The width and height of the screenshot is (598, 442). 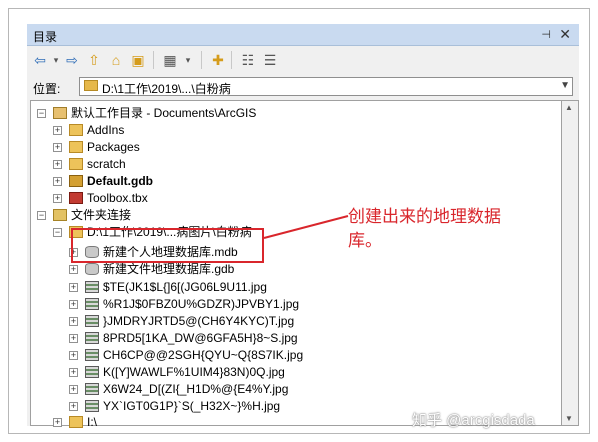 What do you see at coordinates (248, 60) in the screenshot?
I see `tree-icon: ☷` at bounding box center [248, 60].